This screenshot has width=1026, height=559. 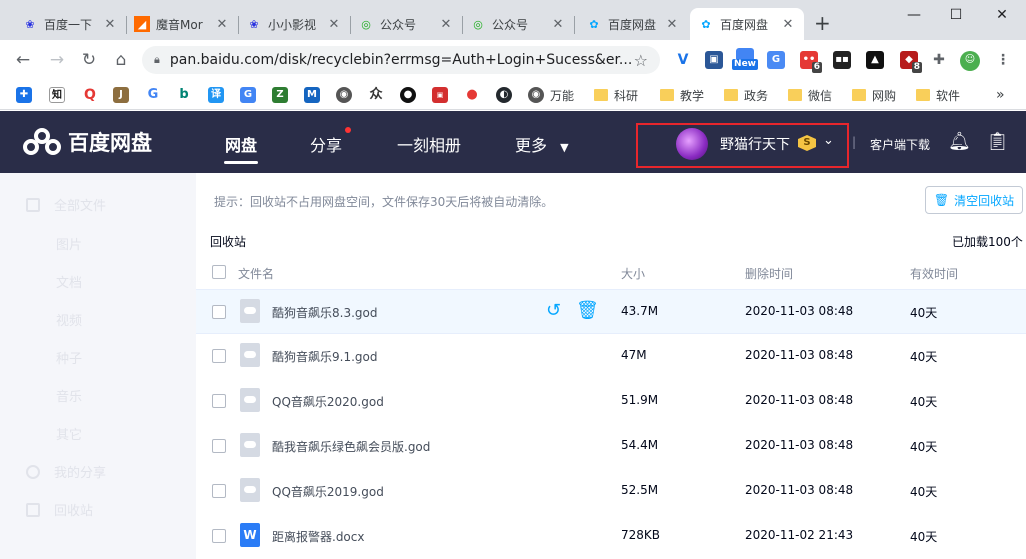 What do you see at coordinates (769, 273) in the screenshot?
I see `column-header-deleted: 删除时间` at bounding box center [769, 273].